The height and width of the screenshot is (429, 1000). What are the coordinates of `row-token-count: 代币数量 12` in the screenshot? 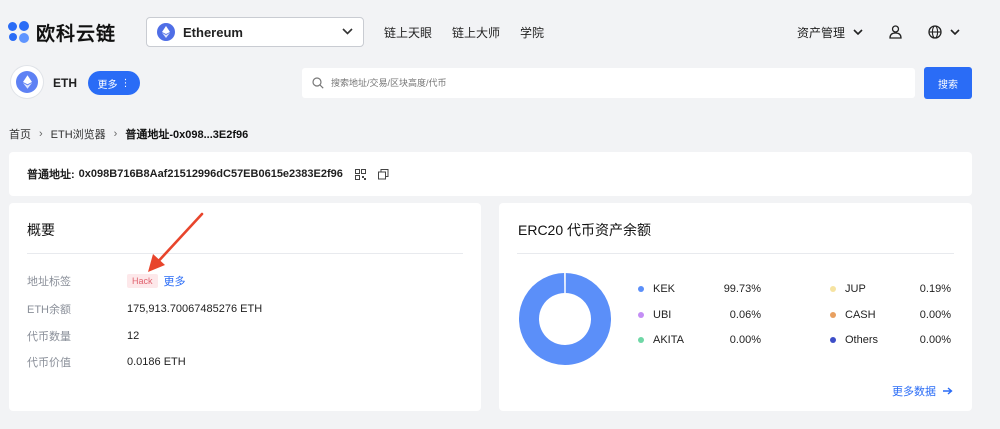 It's located at (83, 336).